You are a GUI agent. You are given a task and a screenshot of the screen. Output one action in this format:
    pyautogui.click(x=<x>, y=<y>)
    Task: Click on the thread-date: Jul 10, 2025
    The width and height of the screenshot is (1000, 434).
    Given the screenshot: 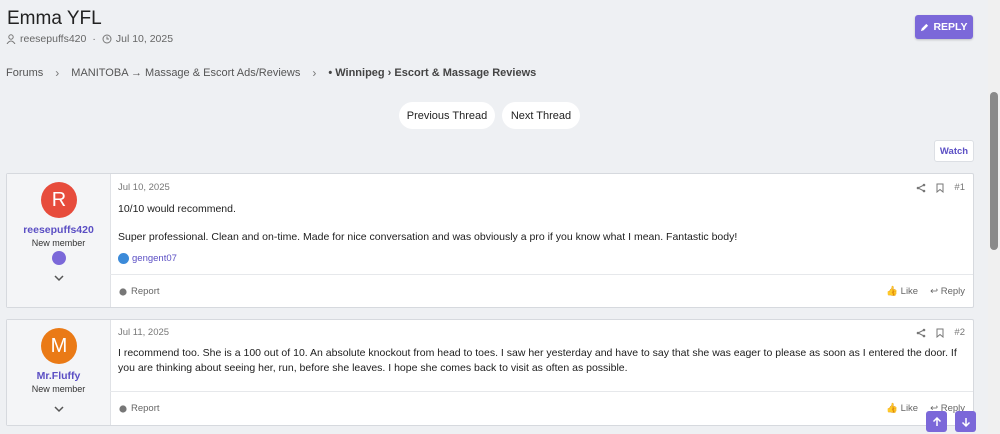 What is the action you would take?
    pyautogui.click(x=144, y=39)
    